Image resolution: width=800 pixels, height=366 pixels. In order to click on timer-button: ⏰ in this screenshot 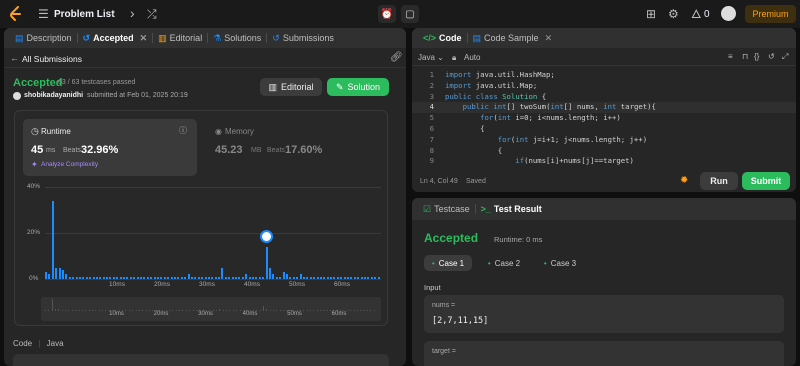, I will do `click(387, 14)`.